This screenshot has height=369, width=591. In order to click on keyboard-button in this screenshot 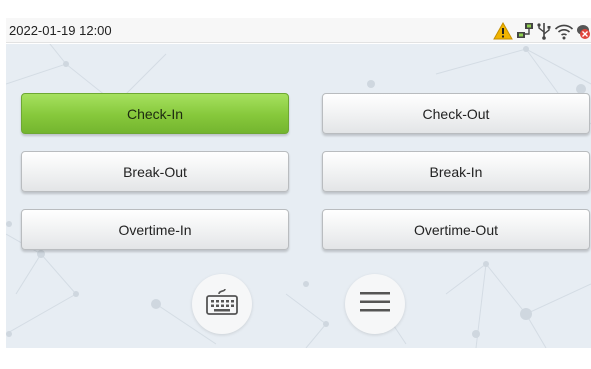, I will do `click(222, 304)`.